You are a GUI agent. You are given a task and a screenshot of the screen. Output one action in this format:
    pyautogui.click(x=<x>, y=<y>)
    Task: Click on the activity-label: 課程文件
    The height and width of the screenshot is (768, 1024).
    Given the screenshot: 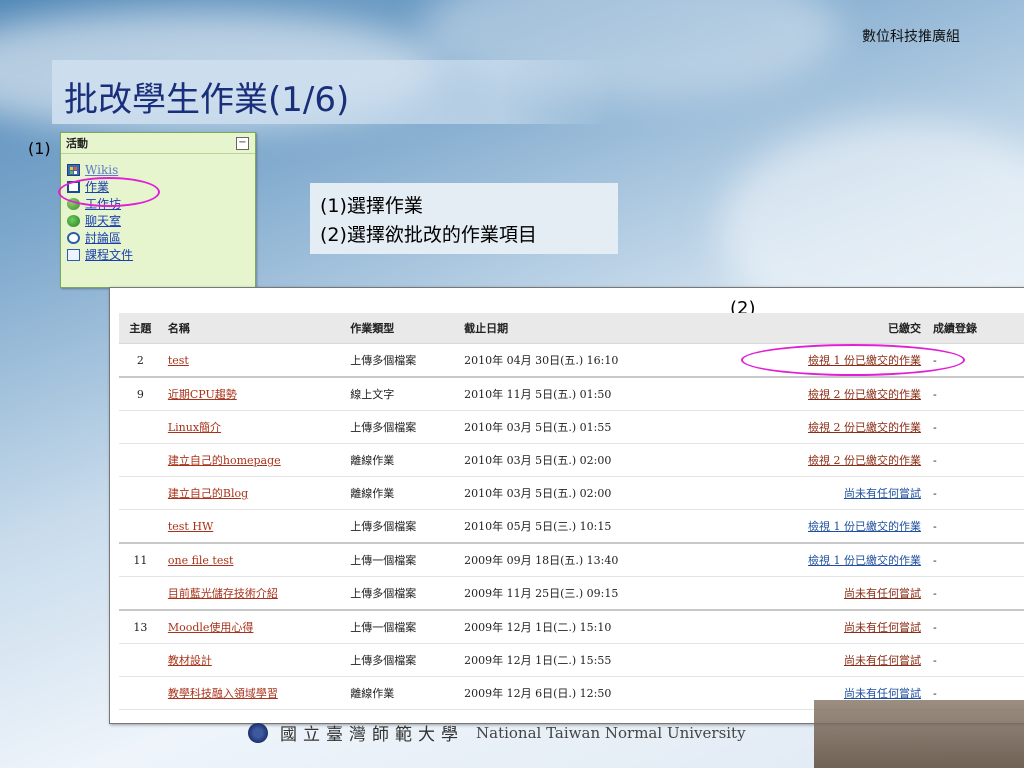 What is the action you would take?
    pyautogui.click(x=109, y=254)
    